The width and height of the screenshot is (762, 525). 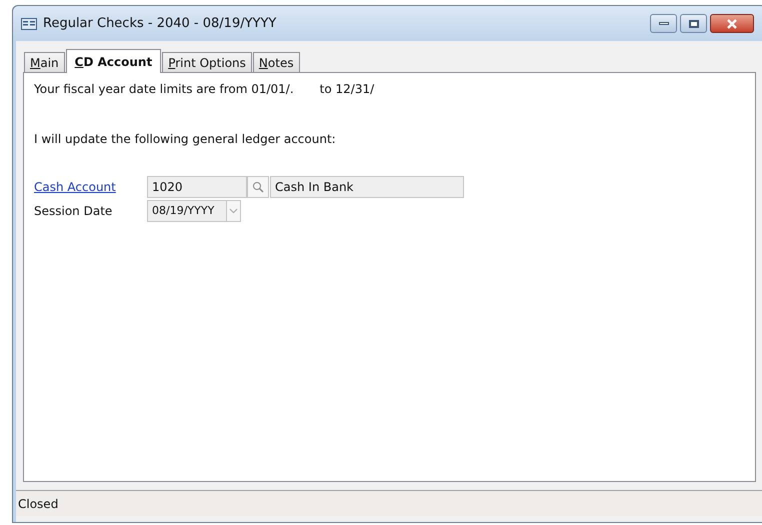 What do you see at coordinates (164, 89) in the screenshot?
I see `fiscal-from-text: Your fiscal year date limits are from 01/01/.` at bounding box center [164, 89].